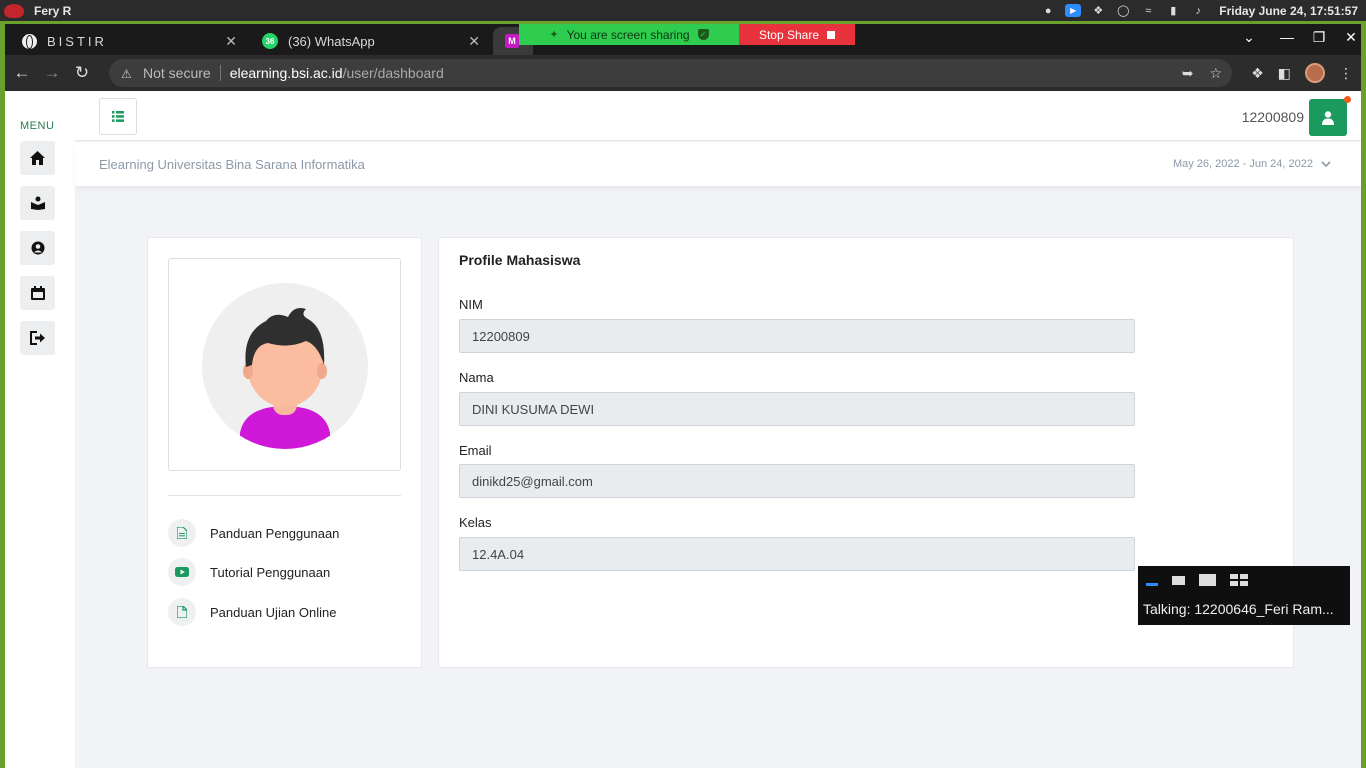 The height and width of the screenshot is (768, 1366). I want to click on link-panduan-ujian-online: Panduan Ujian Online, so click(252, 612).